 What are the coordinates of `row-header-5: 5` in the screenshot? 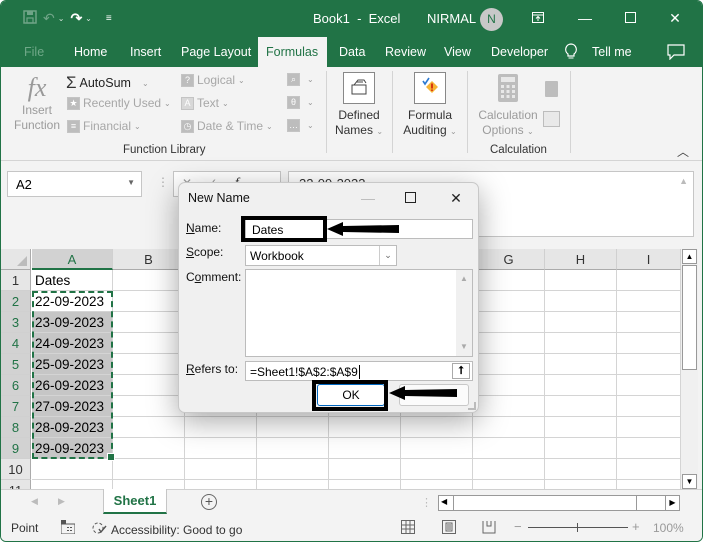 It's located at (16, 364).